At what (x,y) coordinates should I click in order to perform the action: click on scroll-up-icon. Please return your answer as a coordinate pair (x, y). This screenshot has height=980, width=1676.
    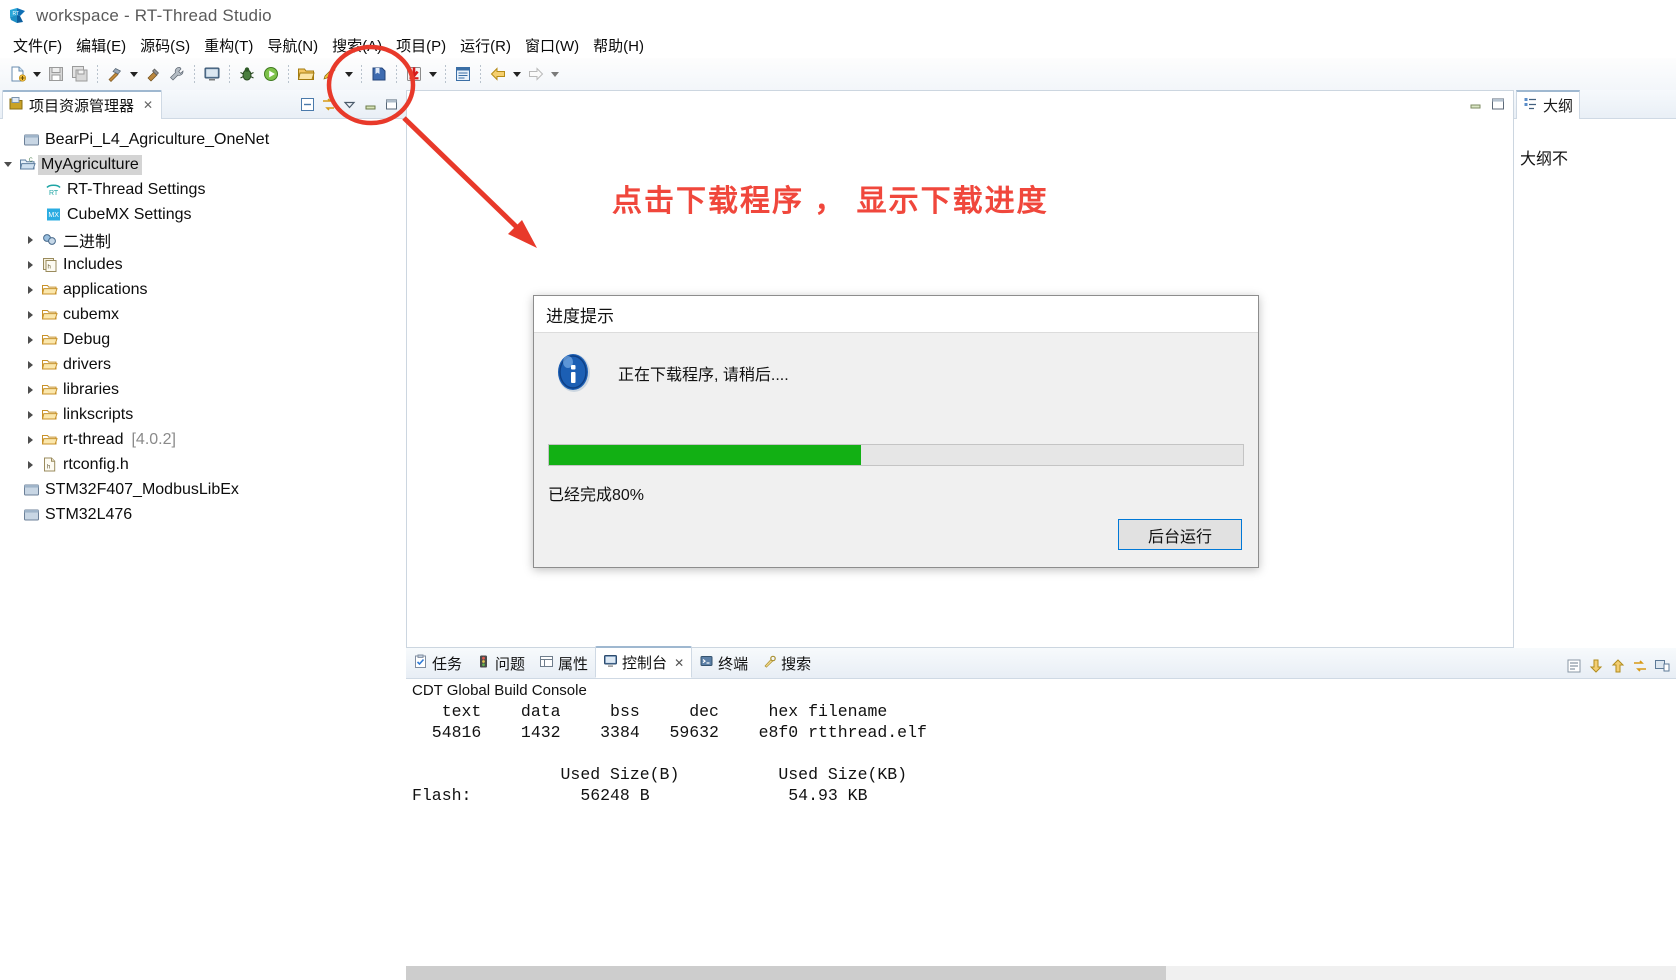
    Looking at the image, I should click on (1617, 665).